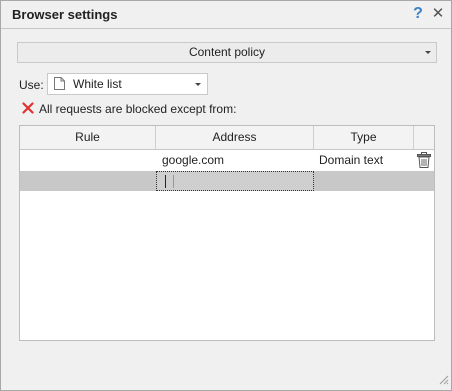 This screenshot has width=452, height=391. What do you see at coordinates (418, 14) in the screenshot?
I see `help-icon: ?` at bounding box center [418, 14].